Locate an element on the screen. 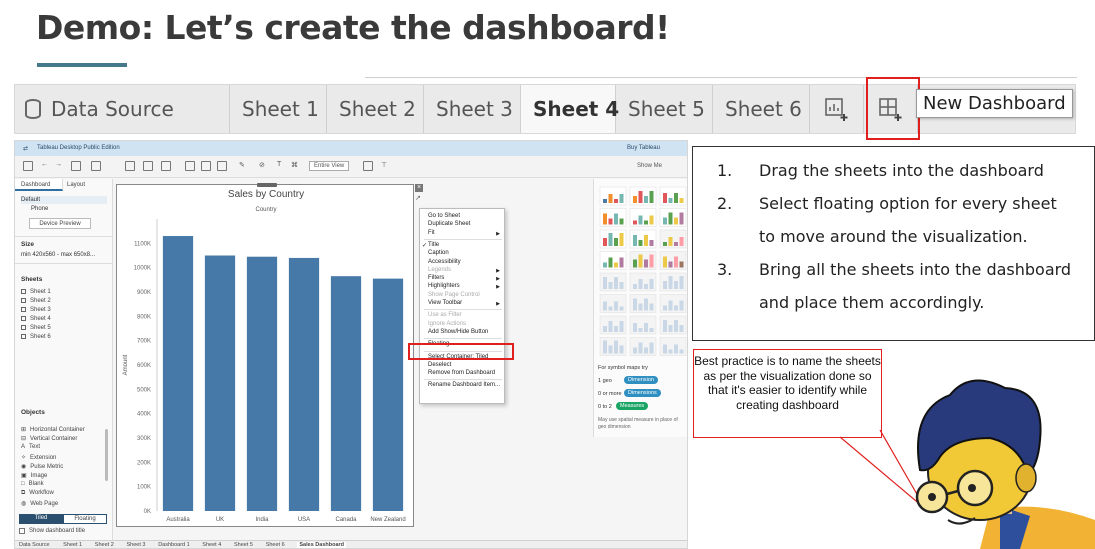 This screenshot has height=549, width=1095. tab-sheet-4: Sheet 4 is located at coordinates (570, 109).